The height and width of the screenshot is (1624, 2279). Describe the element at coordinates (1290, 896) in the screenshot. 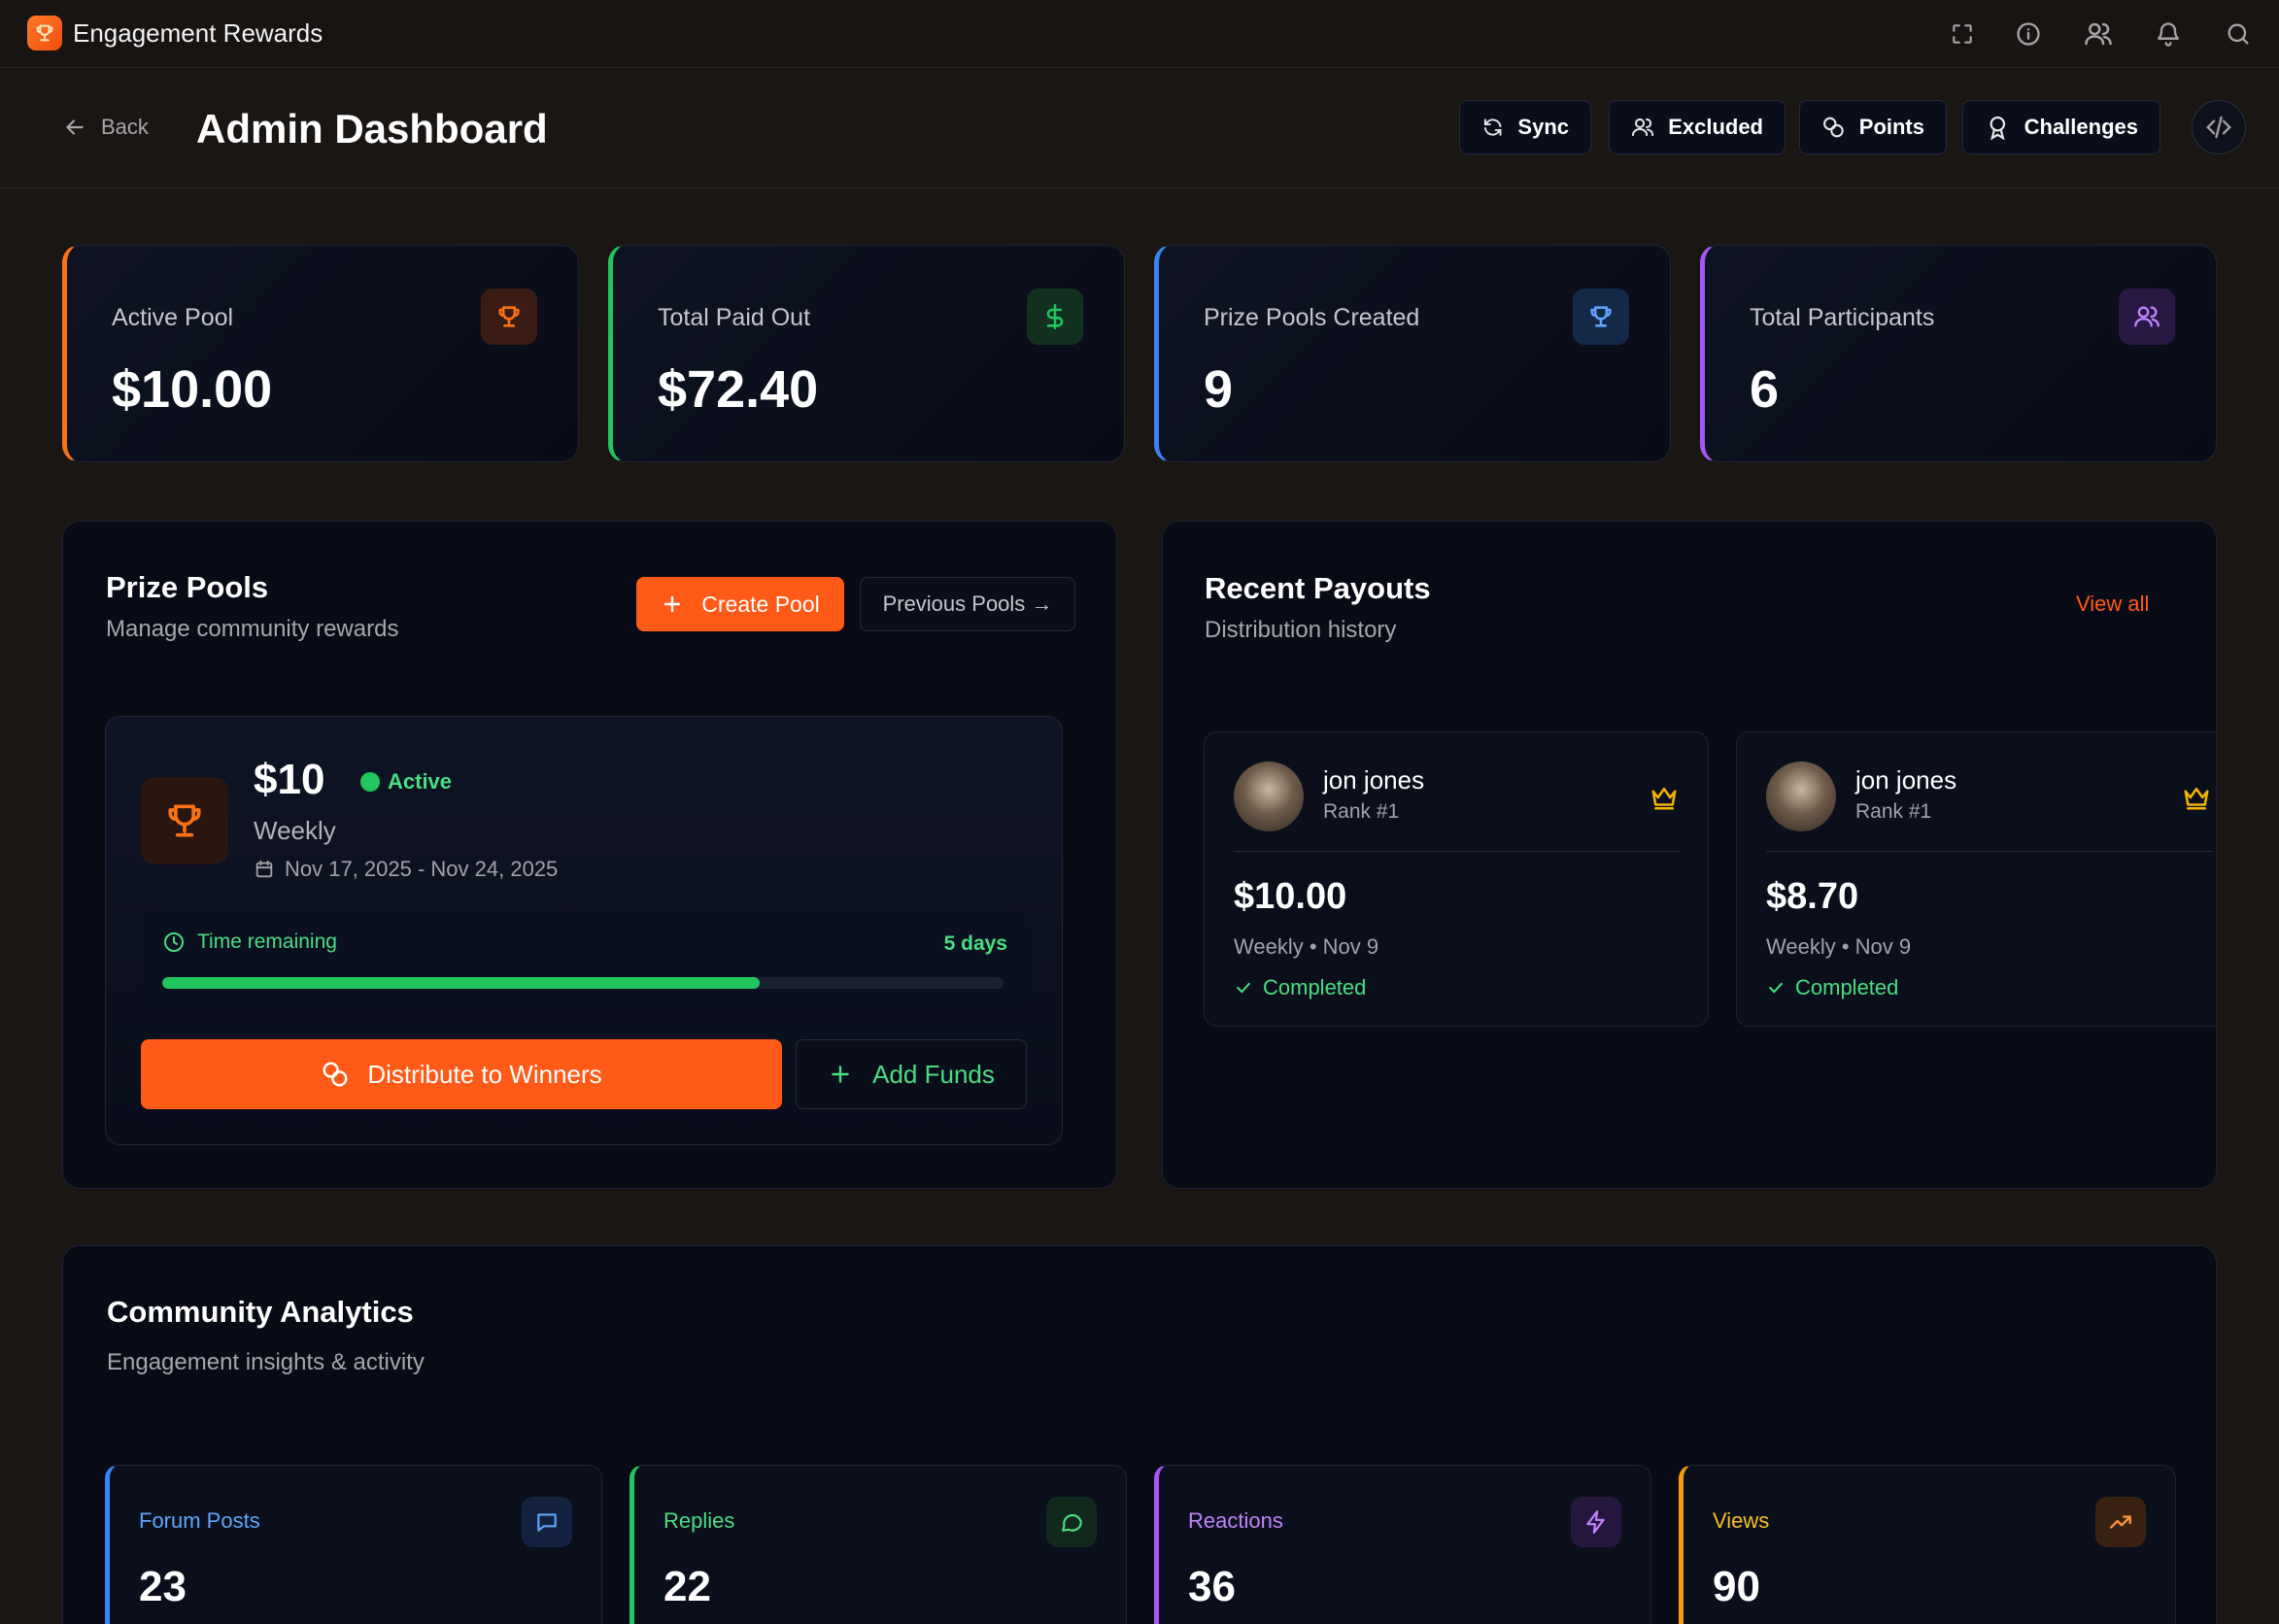

I see `payout-amount: $10.00` at that location.